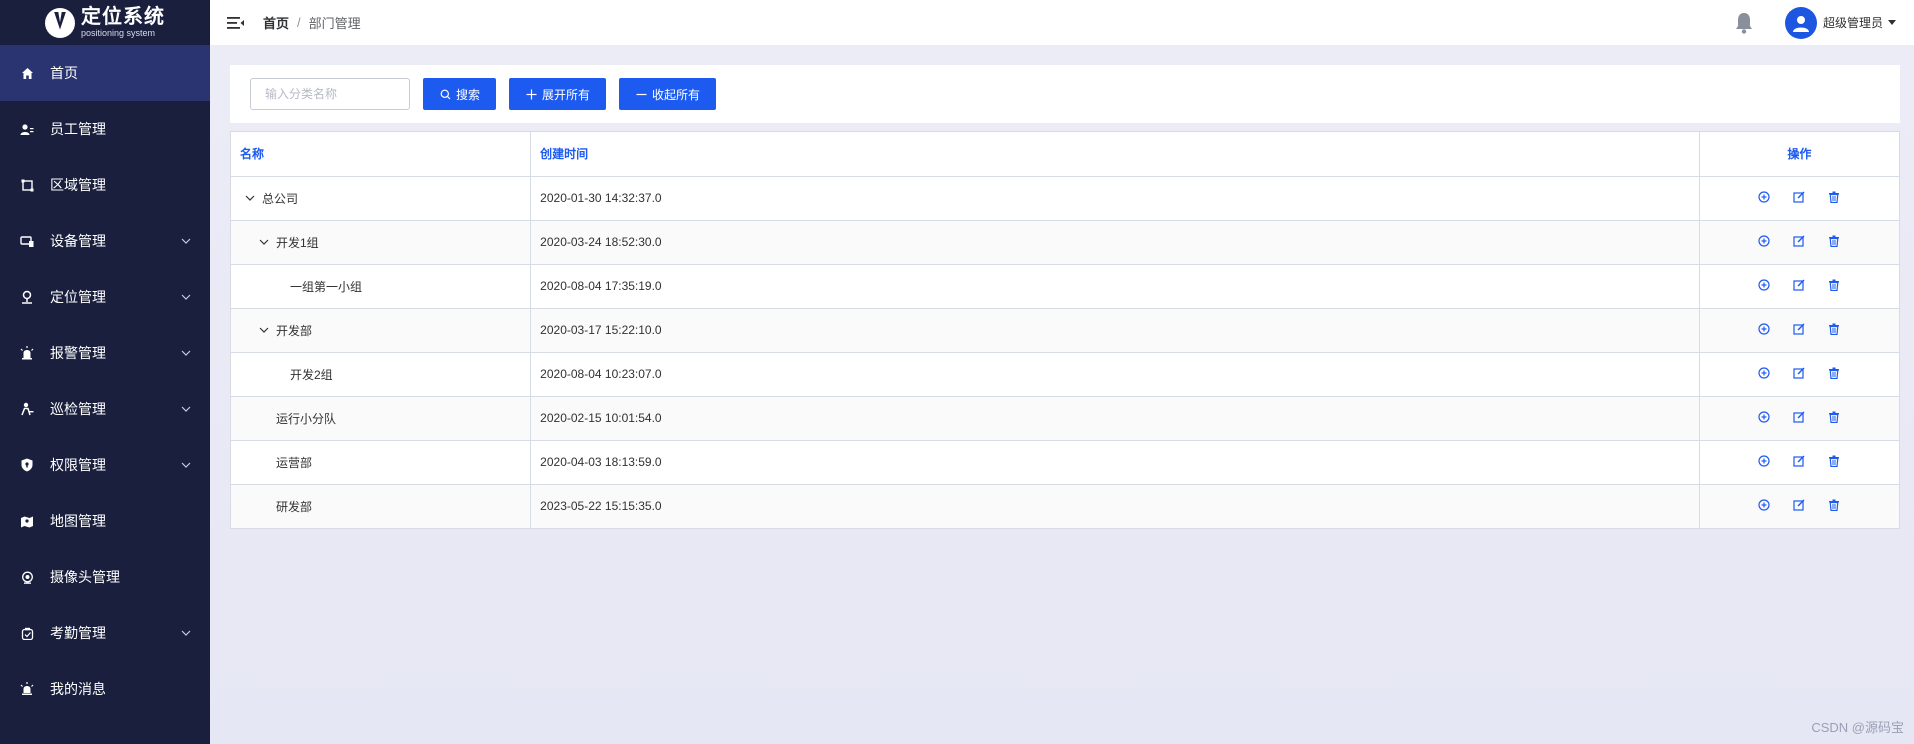 The width and height of the screenshot is (1914, 744). Describe the element at coordinates (78, 353) in the screenshot. I see `sidebar-item-label: 报警管理` at that location.